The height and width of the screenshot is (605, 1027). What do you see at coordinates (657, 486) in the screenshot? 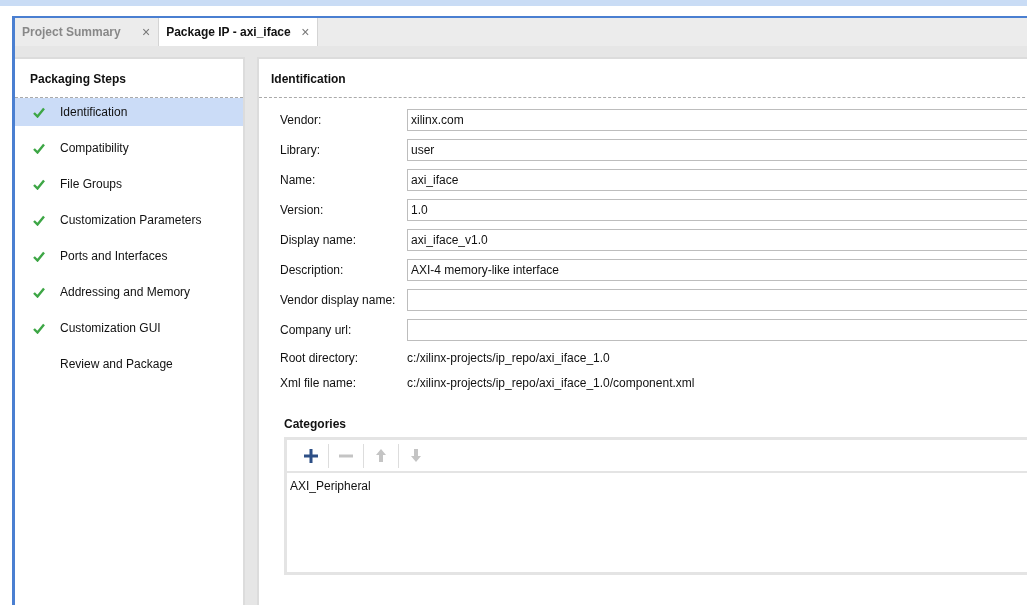
I see `category-item: AXI_Peripheral` at bounding box center [657, 486].